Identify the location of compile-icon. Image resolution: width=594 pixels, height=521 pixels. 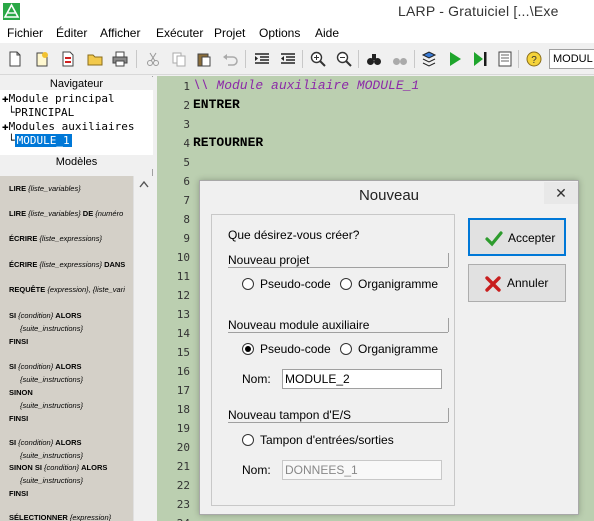
(429, 59).